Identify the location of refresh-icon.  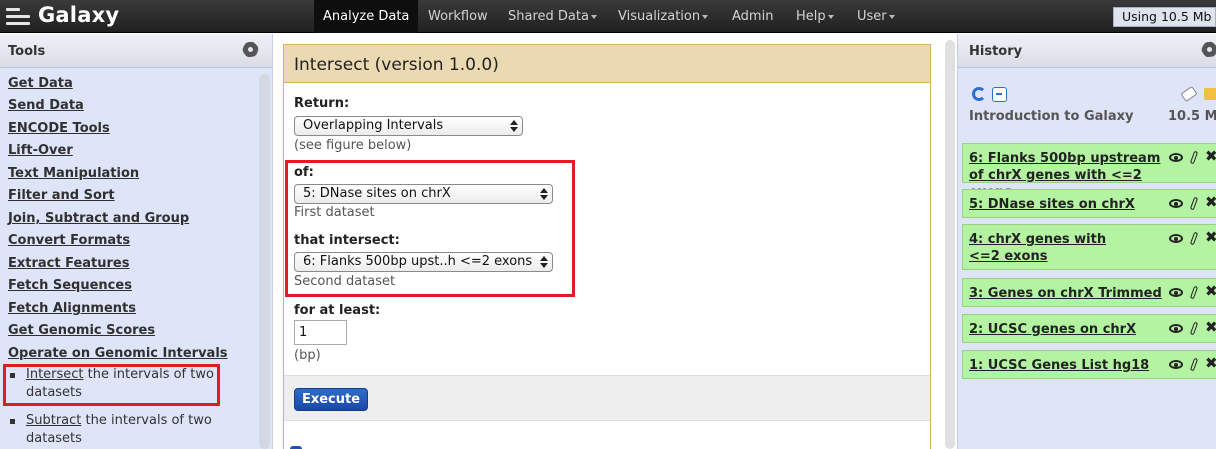
(979, 94).